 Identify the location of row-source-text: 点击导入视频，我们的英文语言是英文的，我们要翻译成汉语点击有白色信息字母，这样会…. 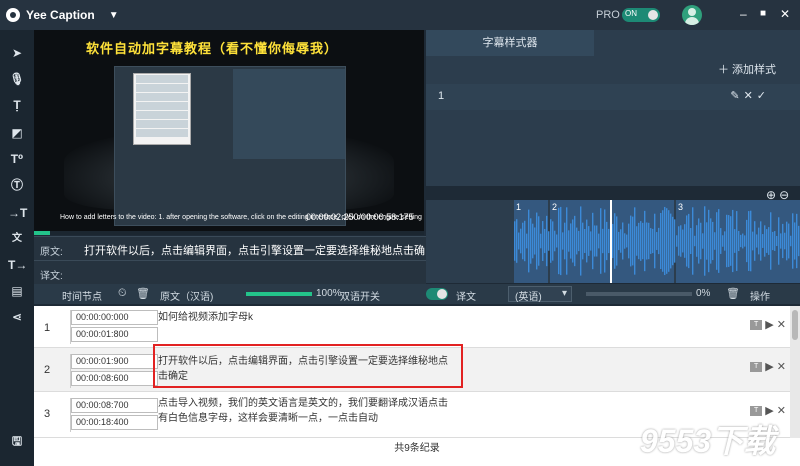
(303, 411).